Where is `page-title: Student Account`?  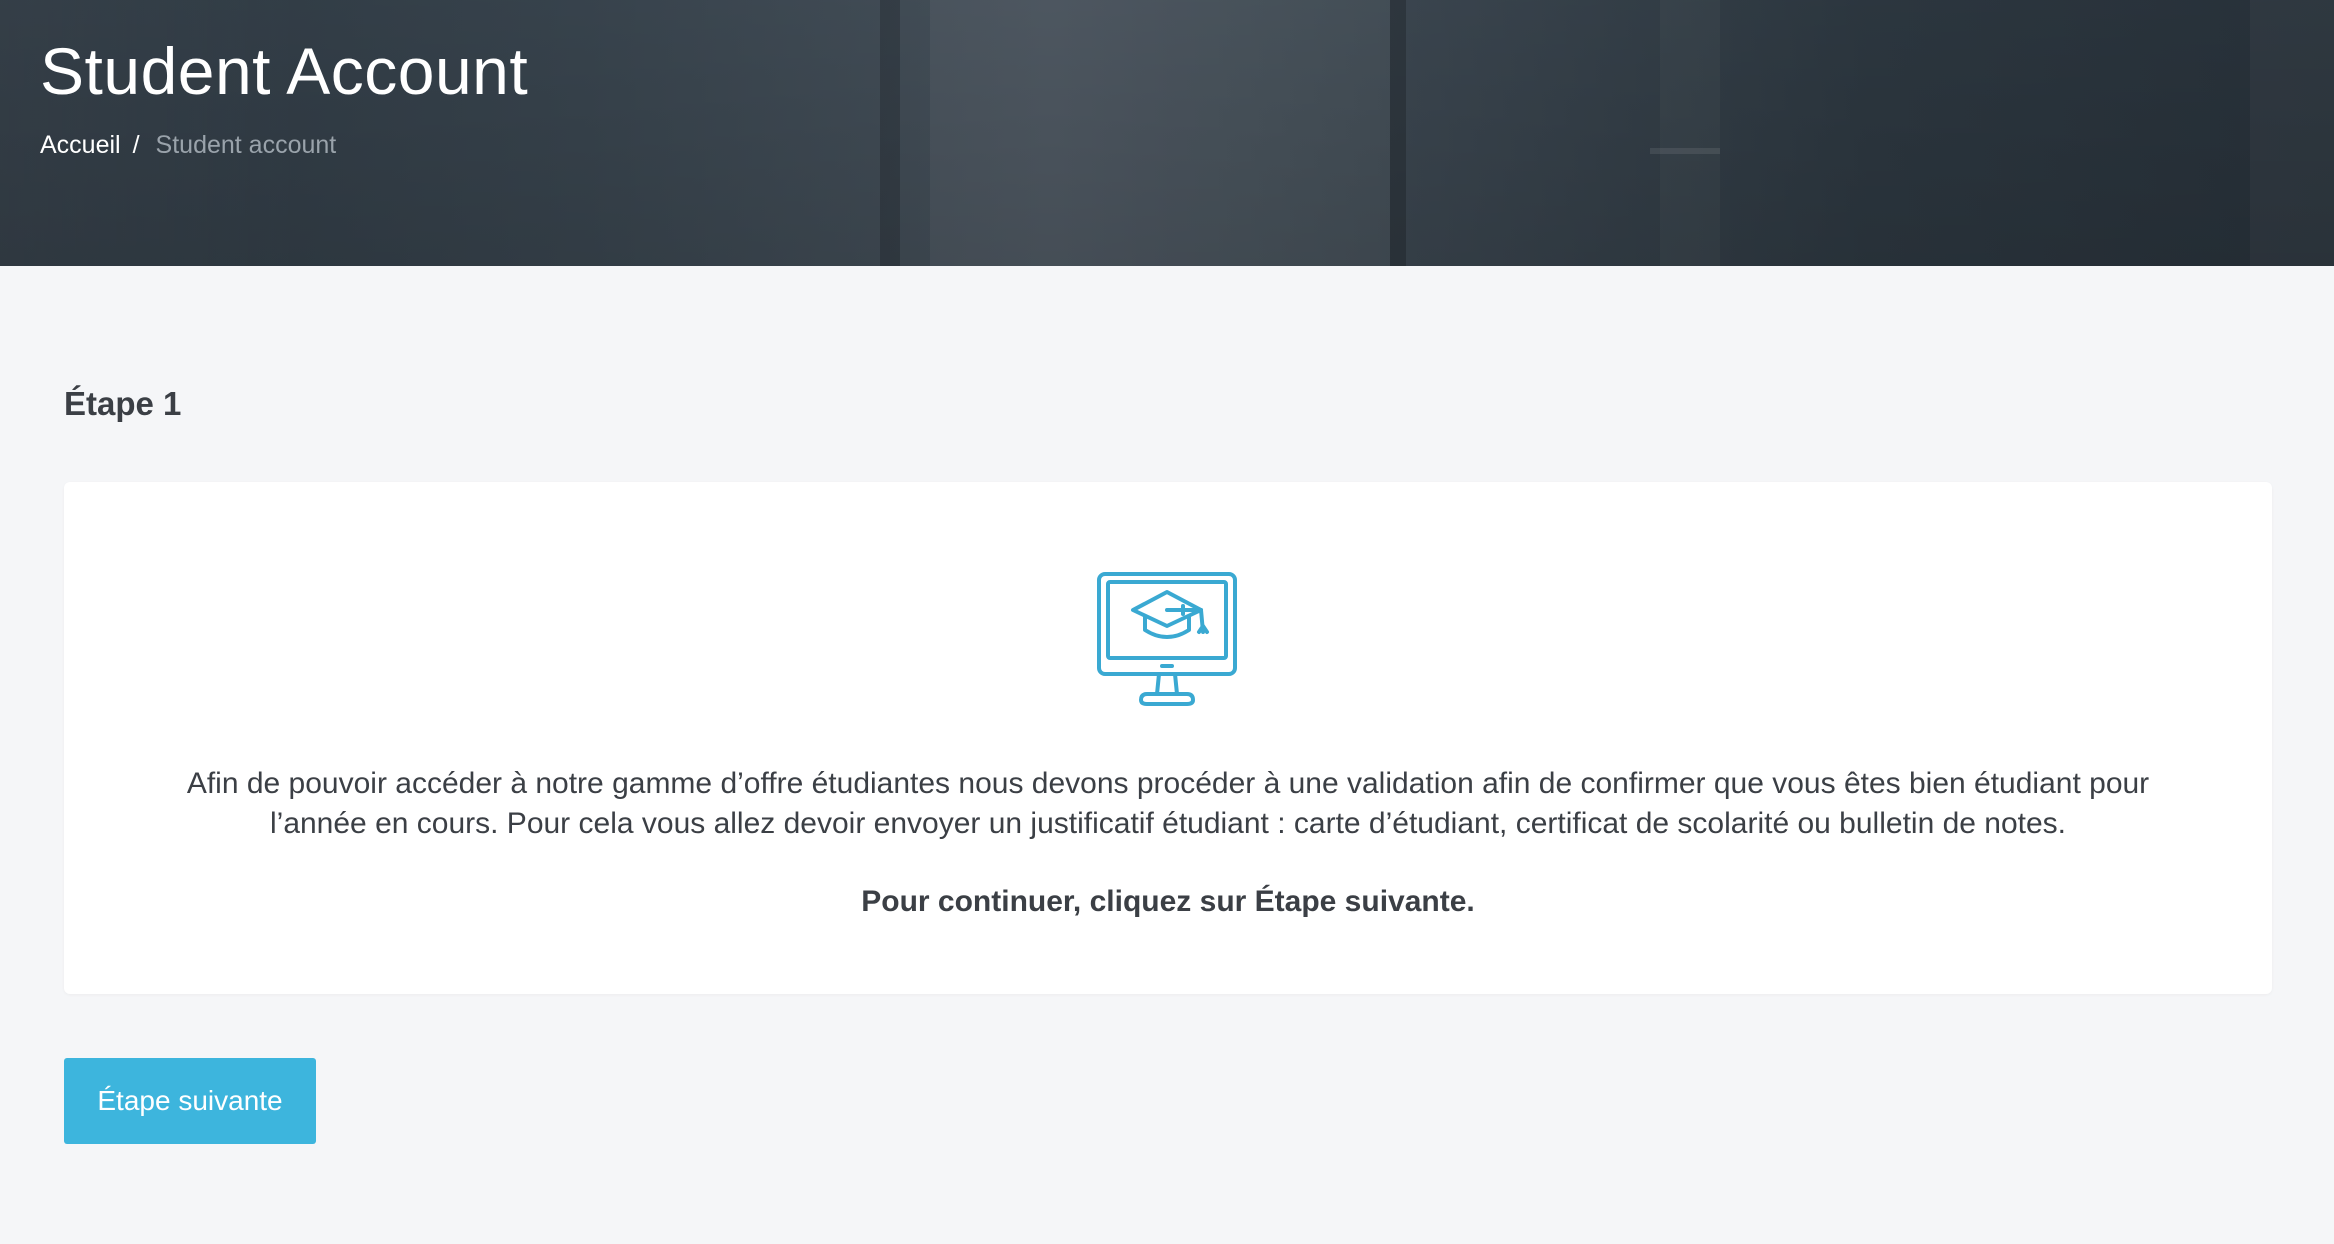 page-title: Student Account is located at coordinates (284, 71).